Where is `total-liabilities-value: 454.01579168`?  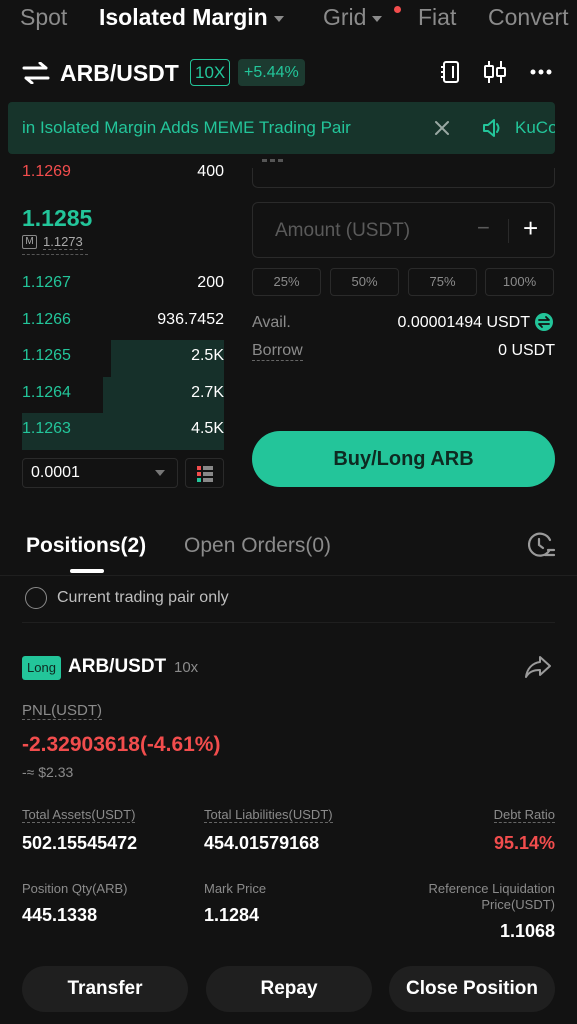 total-liabilities-value: 454.01579168 is located at coordinates (262, 843).